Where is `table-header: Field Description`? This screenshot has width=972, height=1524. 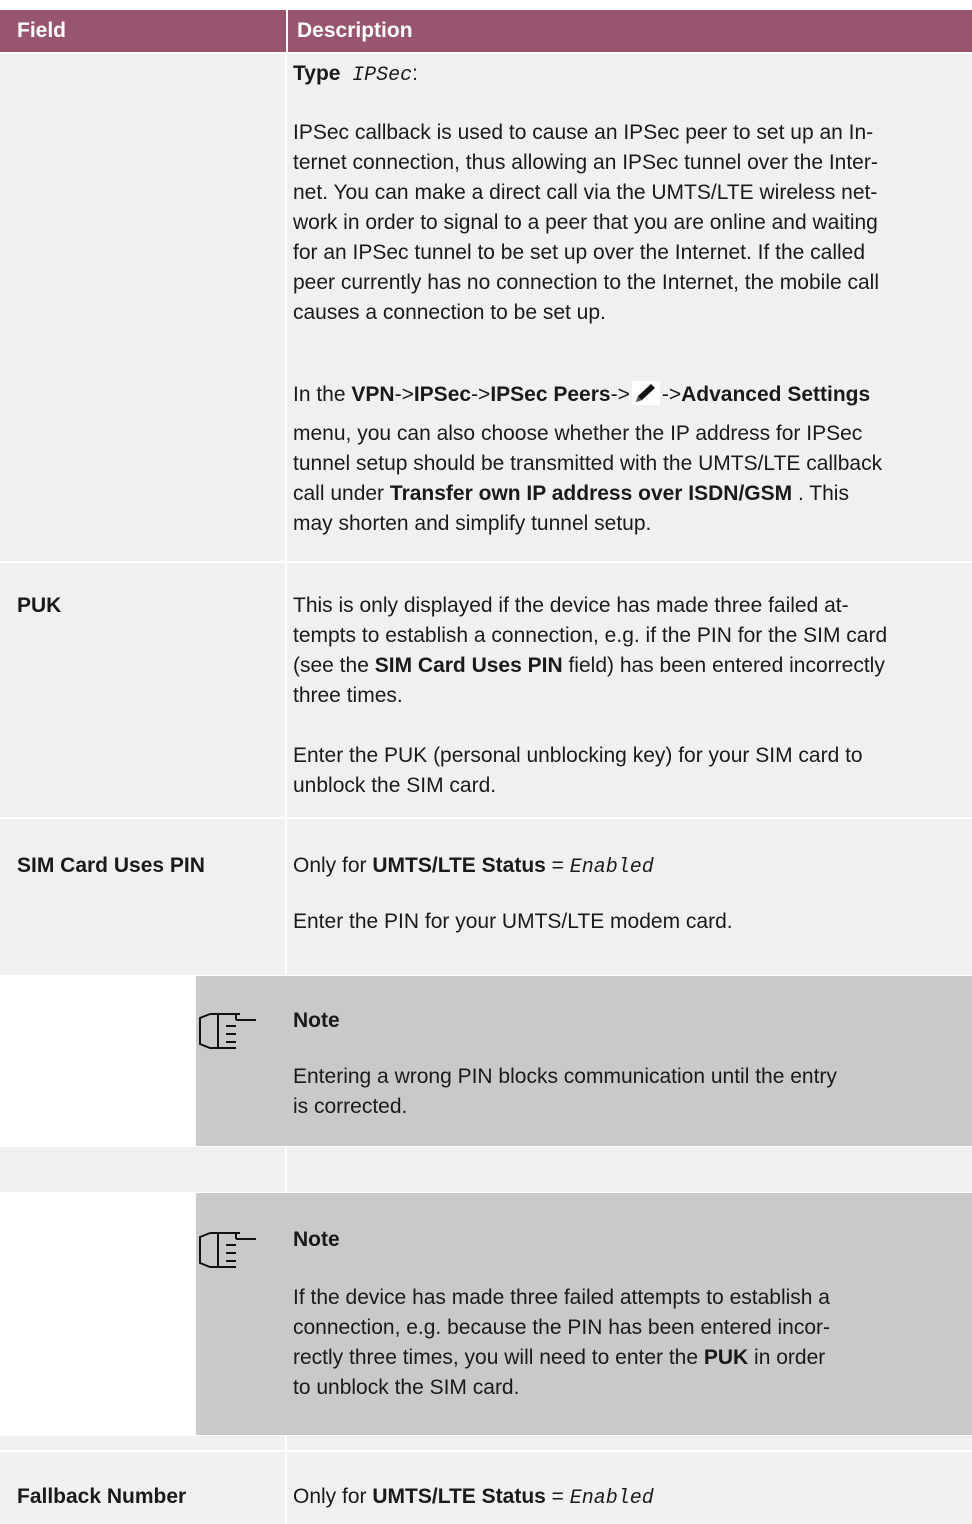 table-header: Field Description is located at coordinates (486, 31).